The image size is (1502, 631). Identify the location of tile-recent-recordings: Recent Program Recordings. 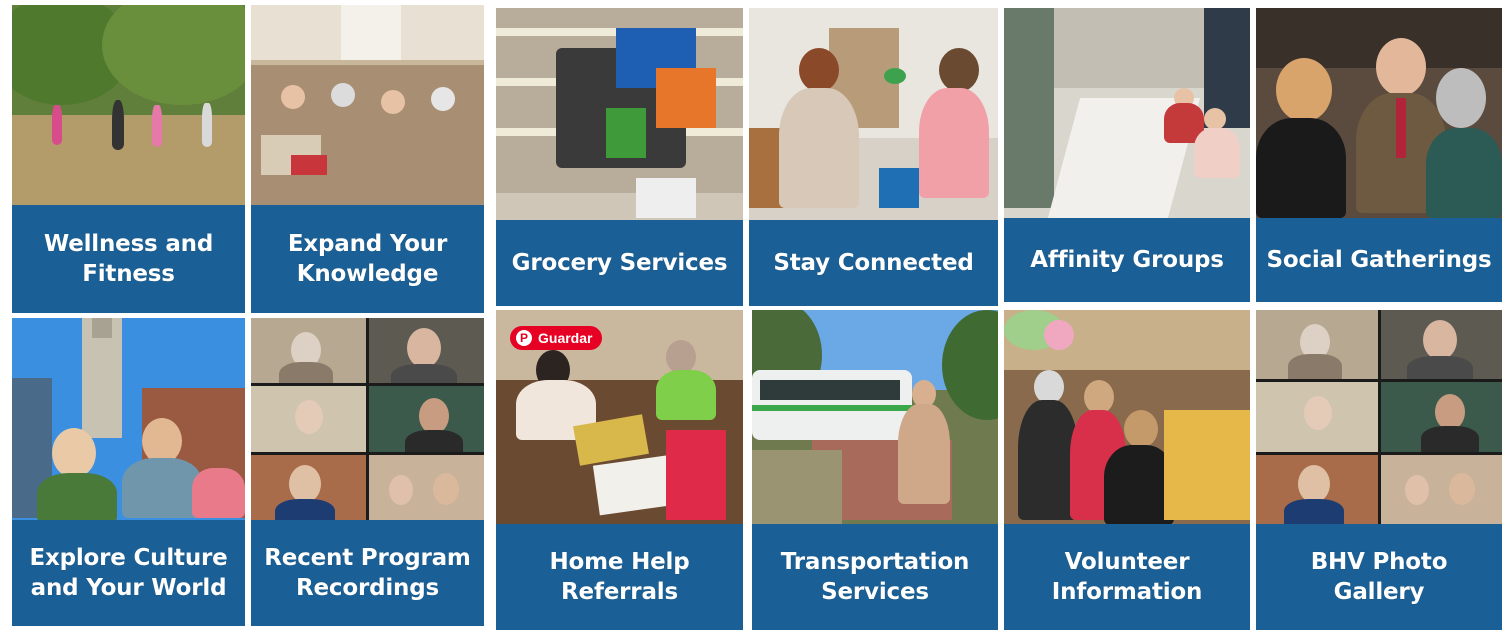
(367, 472).